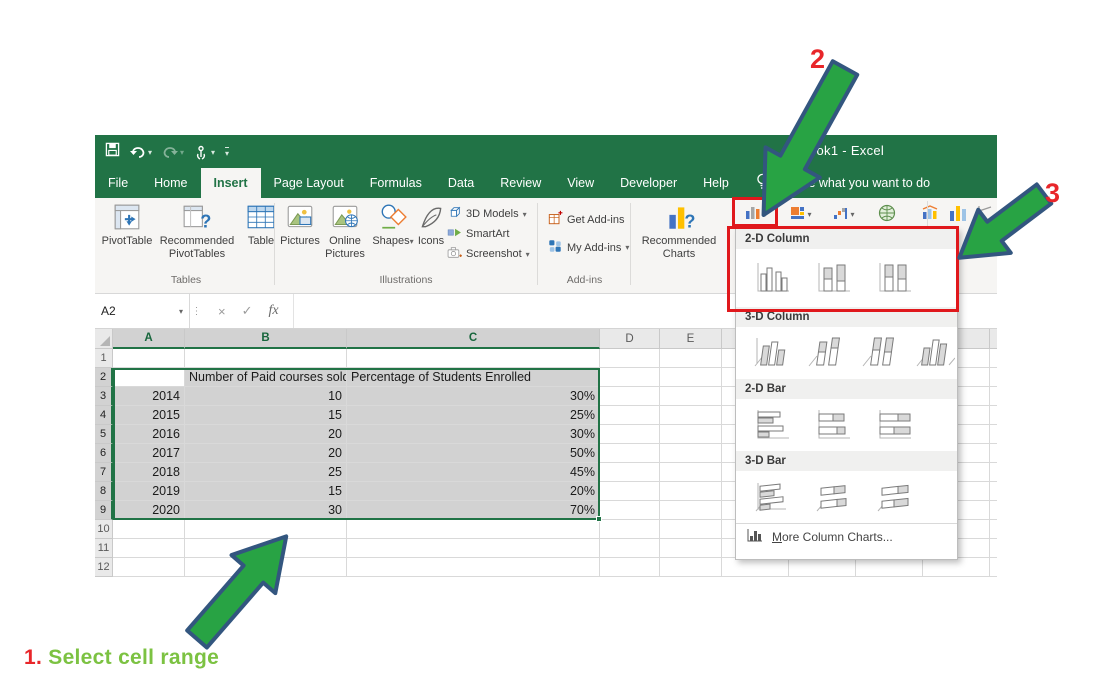  I want to click on 3d-models-button: 3D Models ▾, so click(487, 214).